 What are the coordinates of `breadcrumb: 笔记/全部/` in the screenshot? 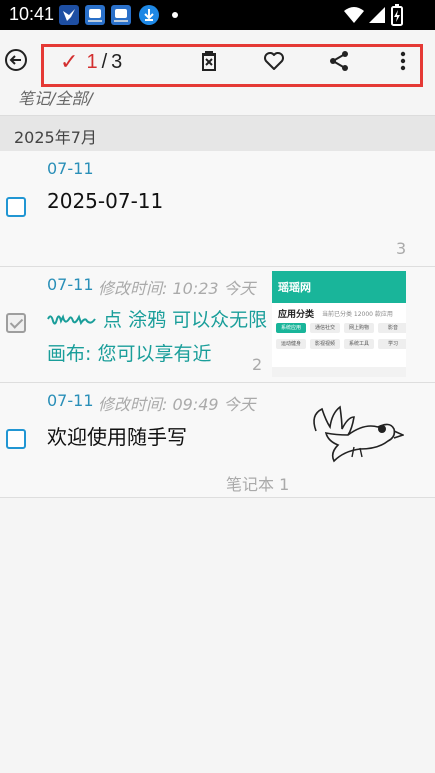 It's located at (55, 97).